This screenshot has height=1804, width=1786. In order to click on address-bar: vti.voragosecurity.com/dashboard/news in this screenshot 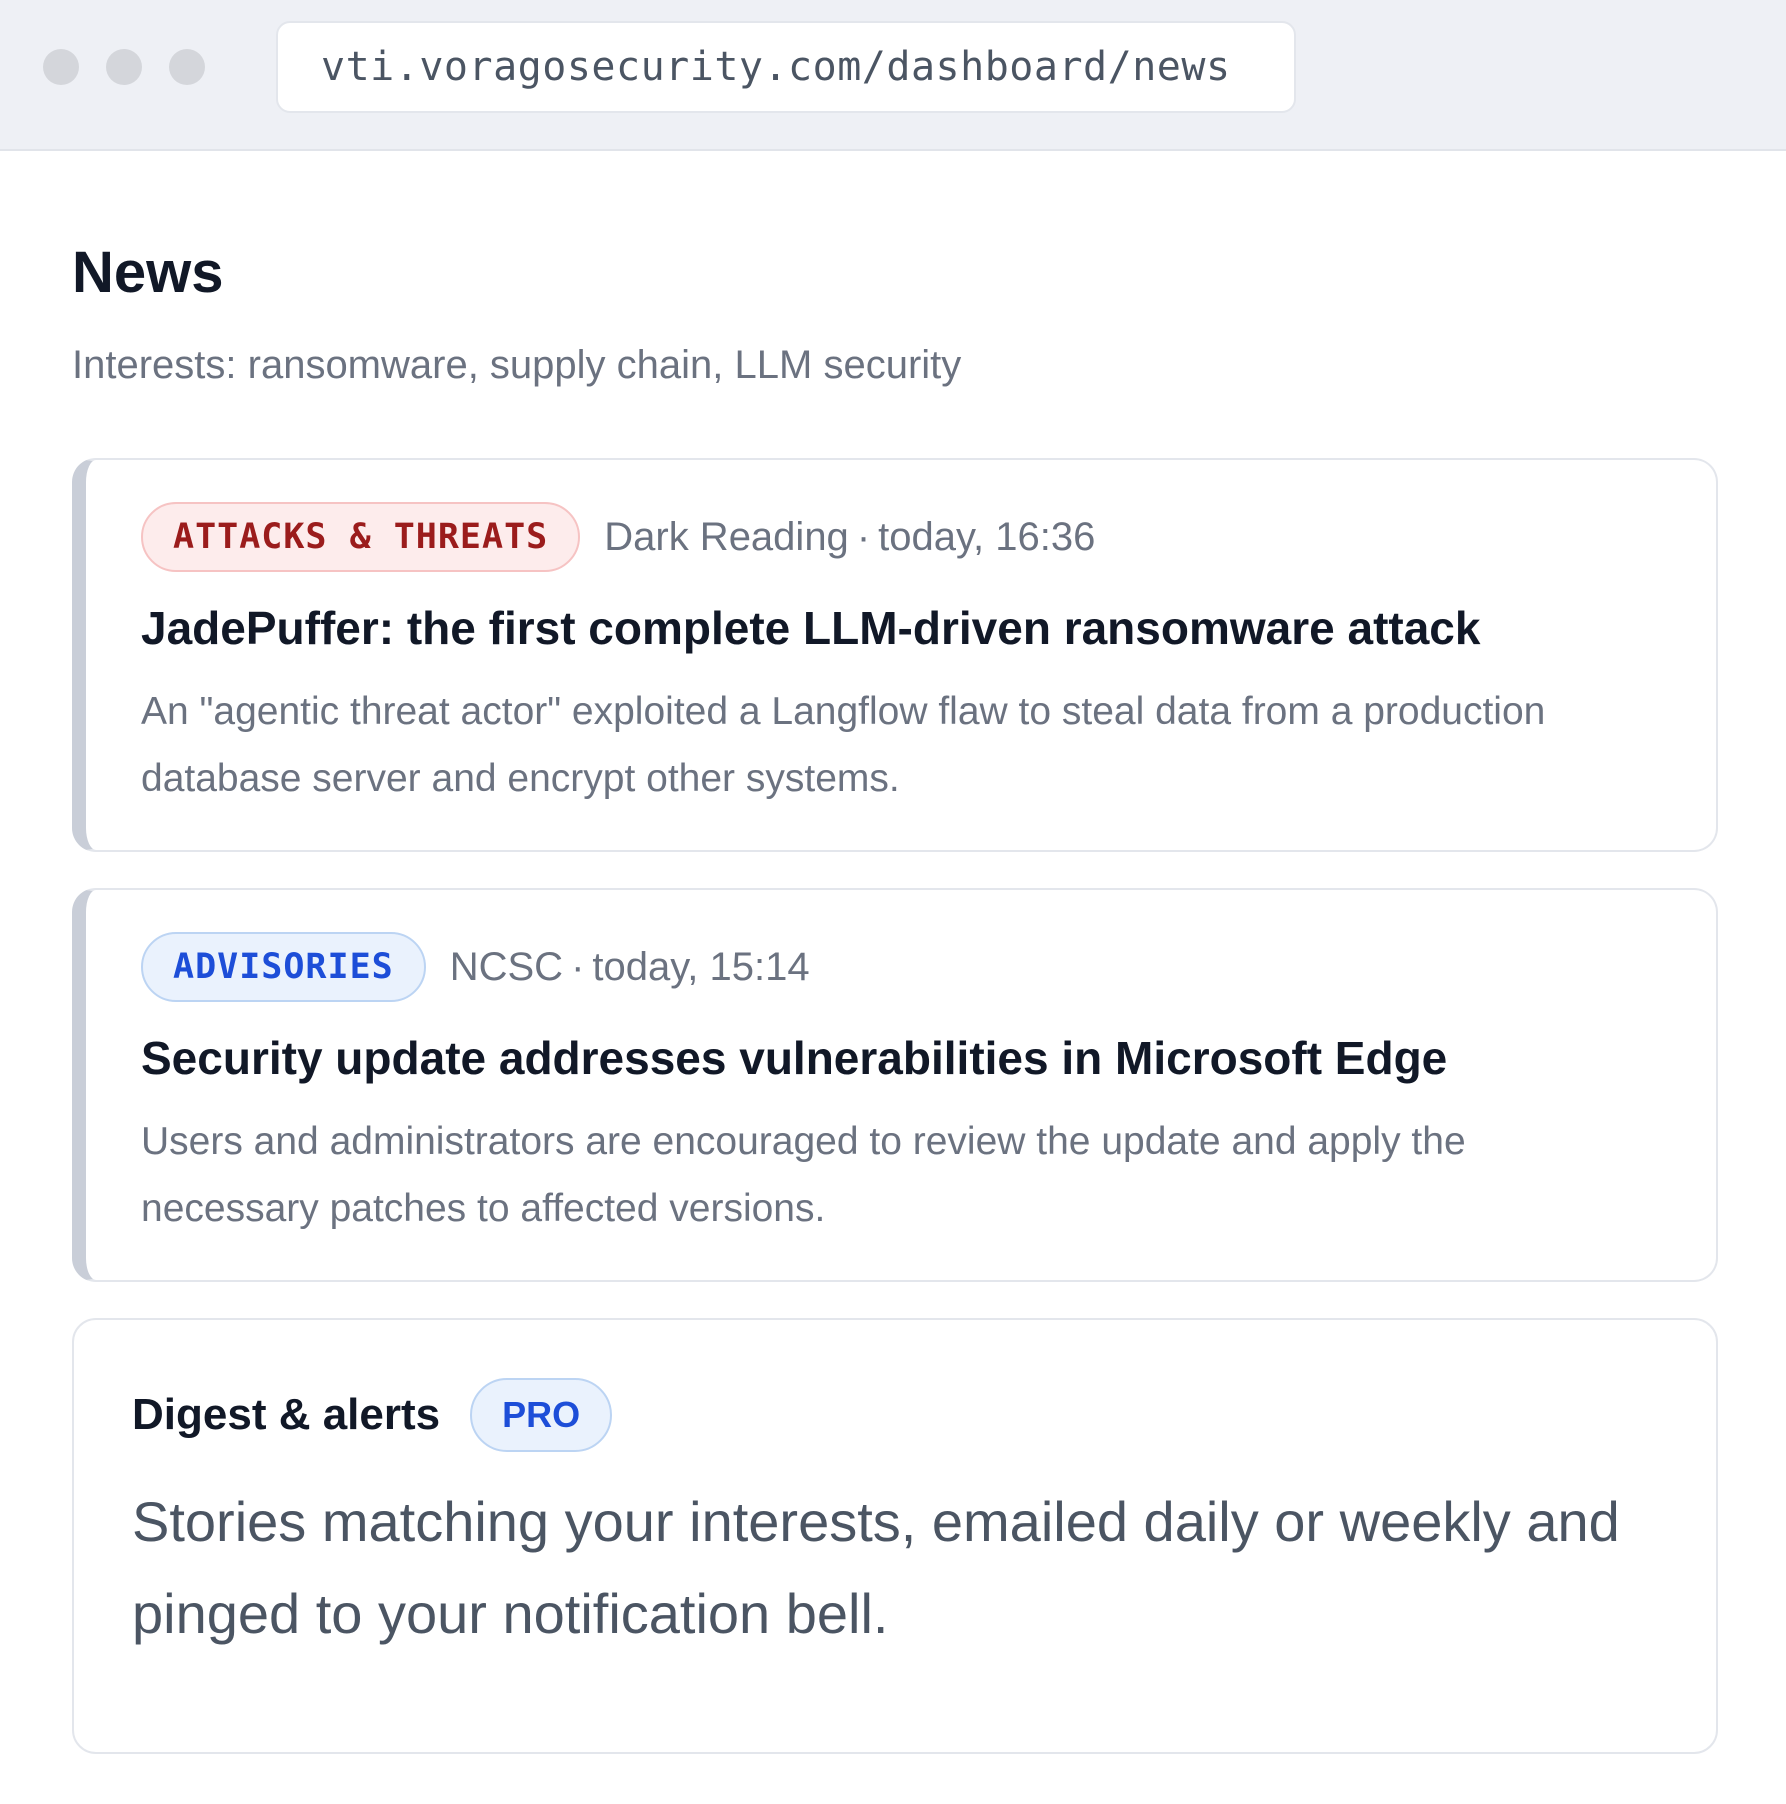, I will do `click(786, 67)`.